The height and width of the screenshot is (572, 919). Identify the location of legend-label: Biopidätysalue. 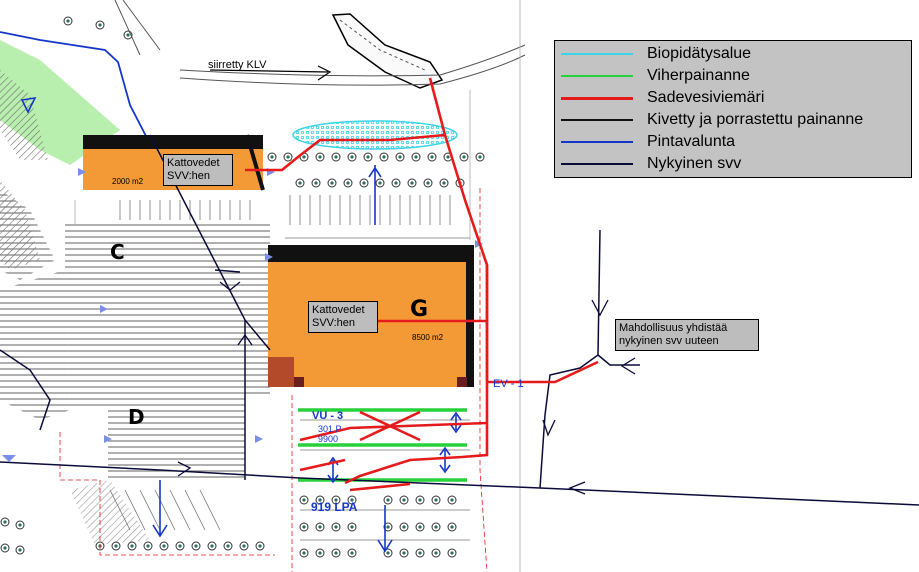
(699, 53).